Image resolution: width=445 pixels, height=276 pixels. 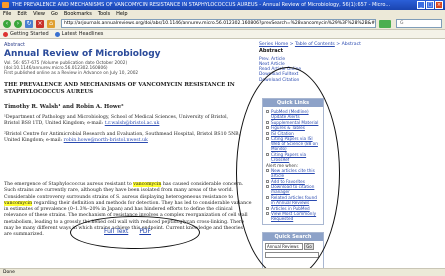 What do you see at coordinates (293, 103) in the screenshot?
I see `quick-links-heading: Quick Links` at bounding box center [293, 103].